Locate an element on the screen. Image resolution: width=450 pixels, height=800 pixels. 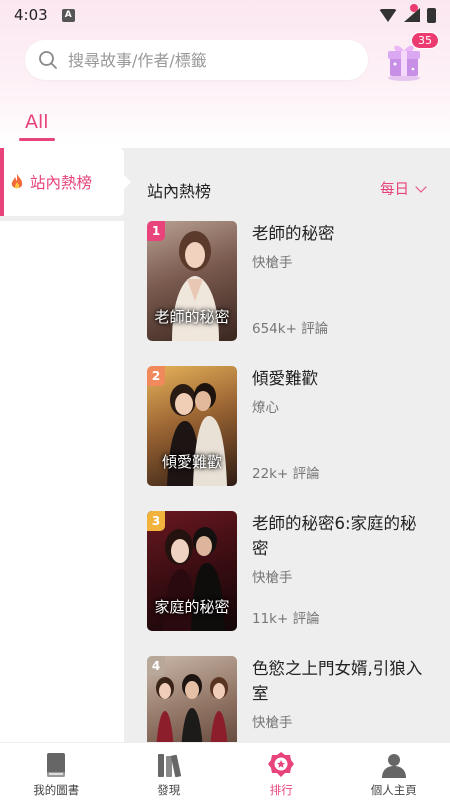
cover-title: 傾愛難歡 is located at coordinates (191, 462).